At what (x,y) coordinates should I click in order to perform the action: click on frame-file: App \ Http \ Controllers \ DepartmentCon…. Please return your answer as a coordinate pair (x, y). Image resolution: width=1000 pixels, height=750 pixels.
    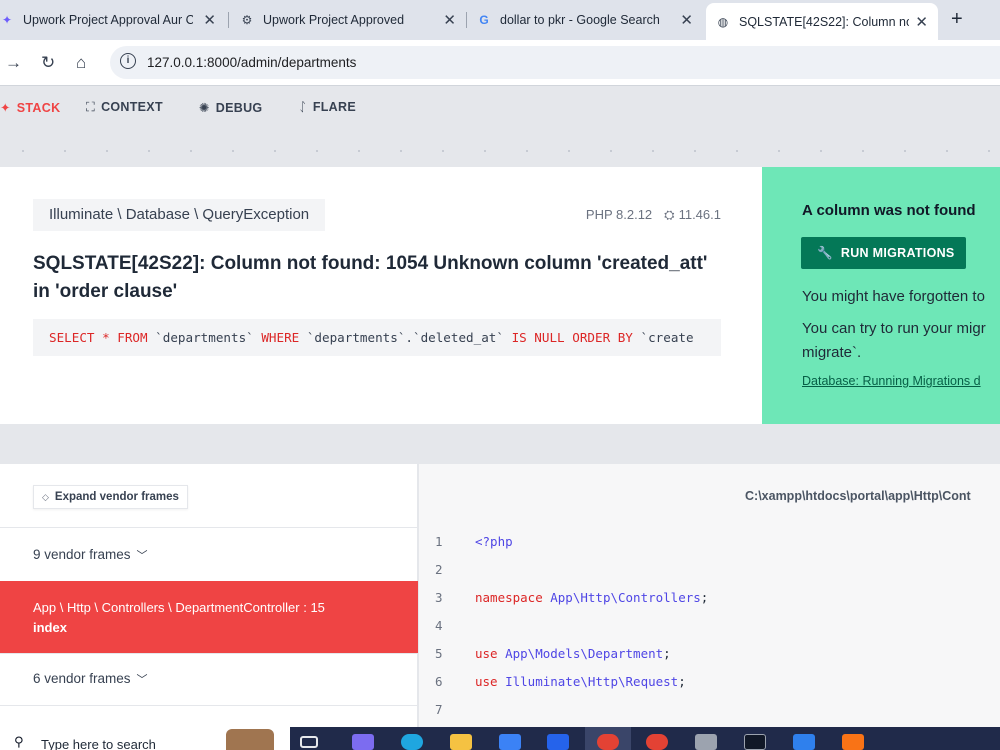
    Looking at the image, I should click on (179, 607).